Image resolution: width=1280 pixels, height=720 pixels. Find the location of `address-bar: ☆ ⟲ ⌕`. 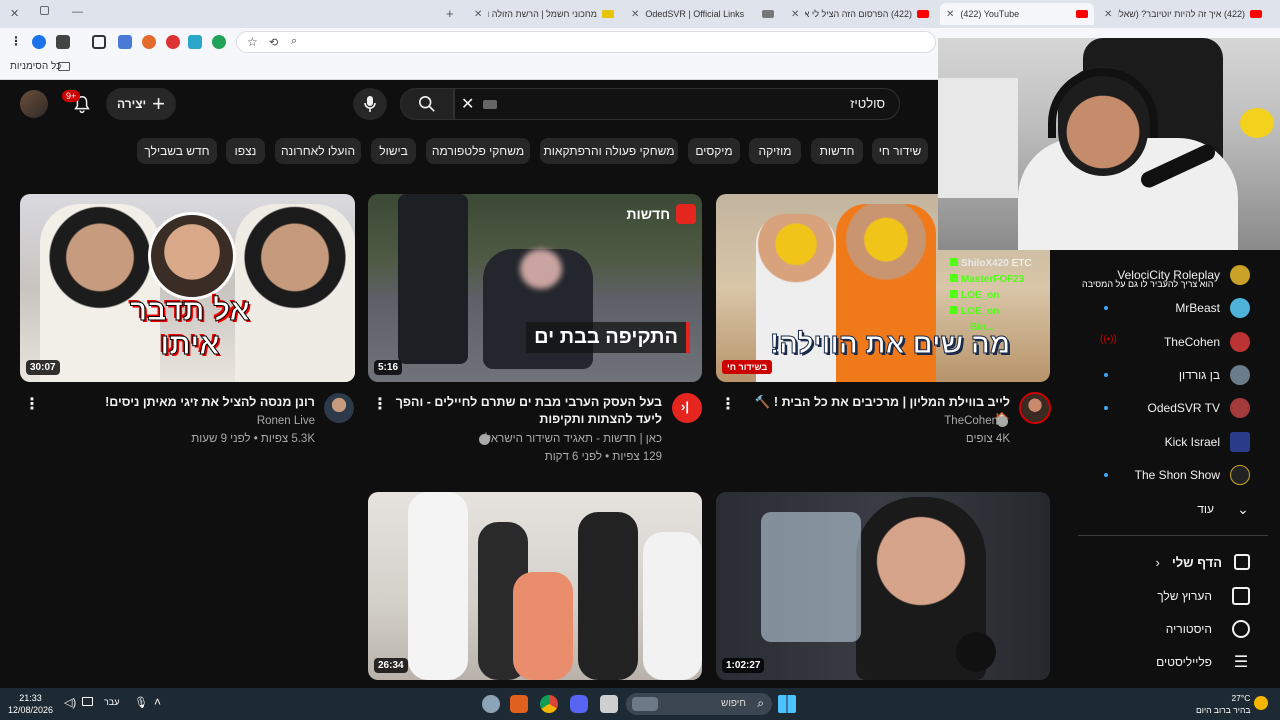

address-bar: ☆ ⟲ ⌕ is located at coordinates (586, 42).